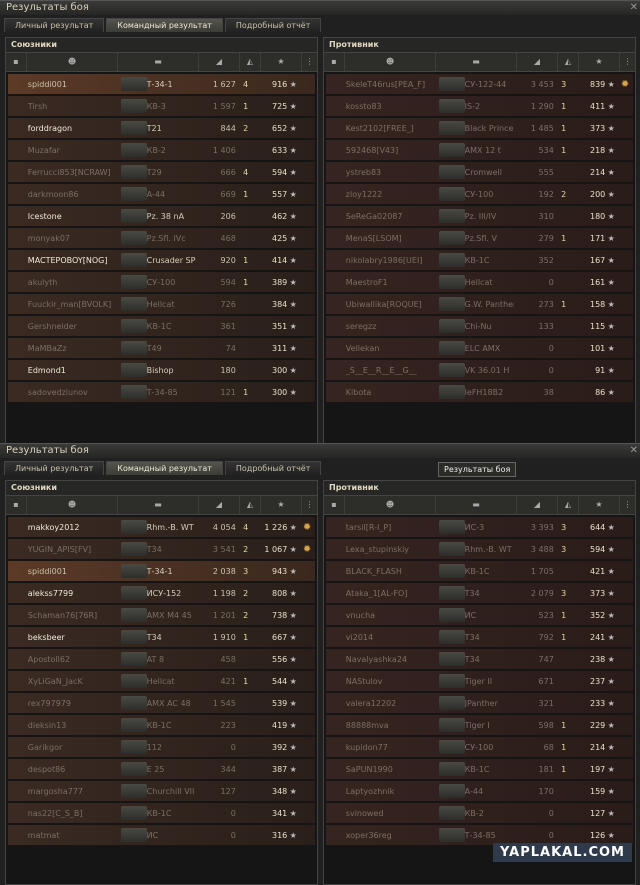  I want to click on player-row: Laptyozhnik A-44 170 159 ★, so click(479, 791).